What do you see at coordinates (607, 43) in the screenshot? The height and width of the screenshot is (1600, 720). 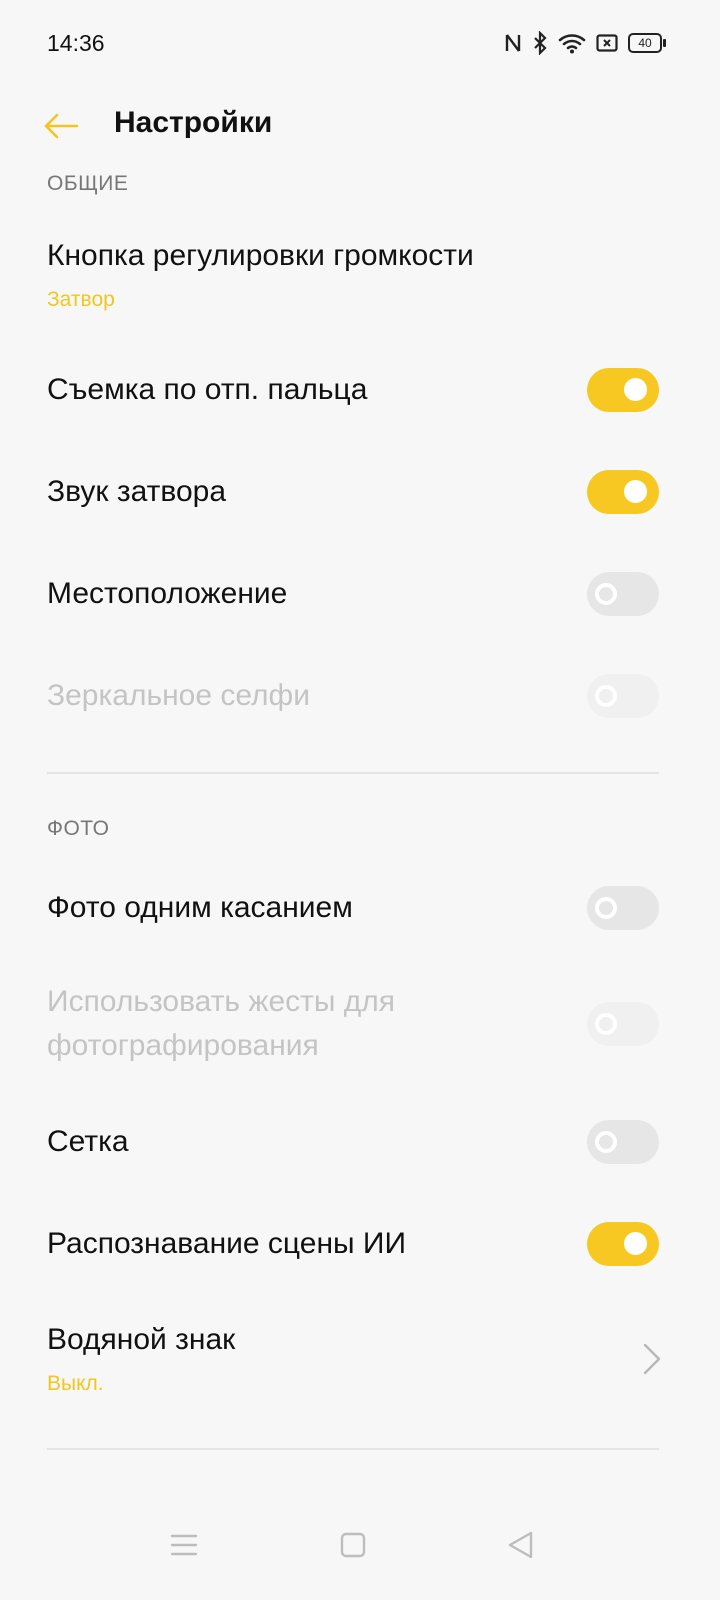 I see `sim-icon` at bounding box center [607, 43].